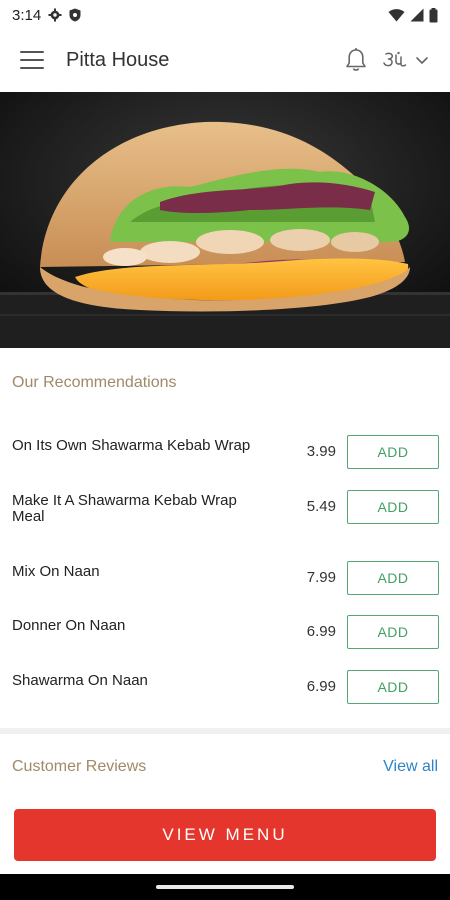 Image resolution: width=450 pixels, height=900 pixels. Describe the element at coordinates (118, 59) in the screenshot. I see `app-title: Pitta House` at that location.